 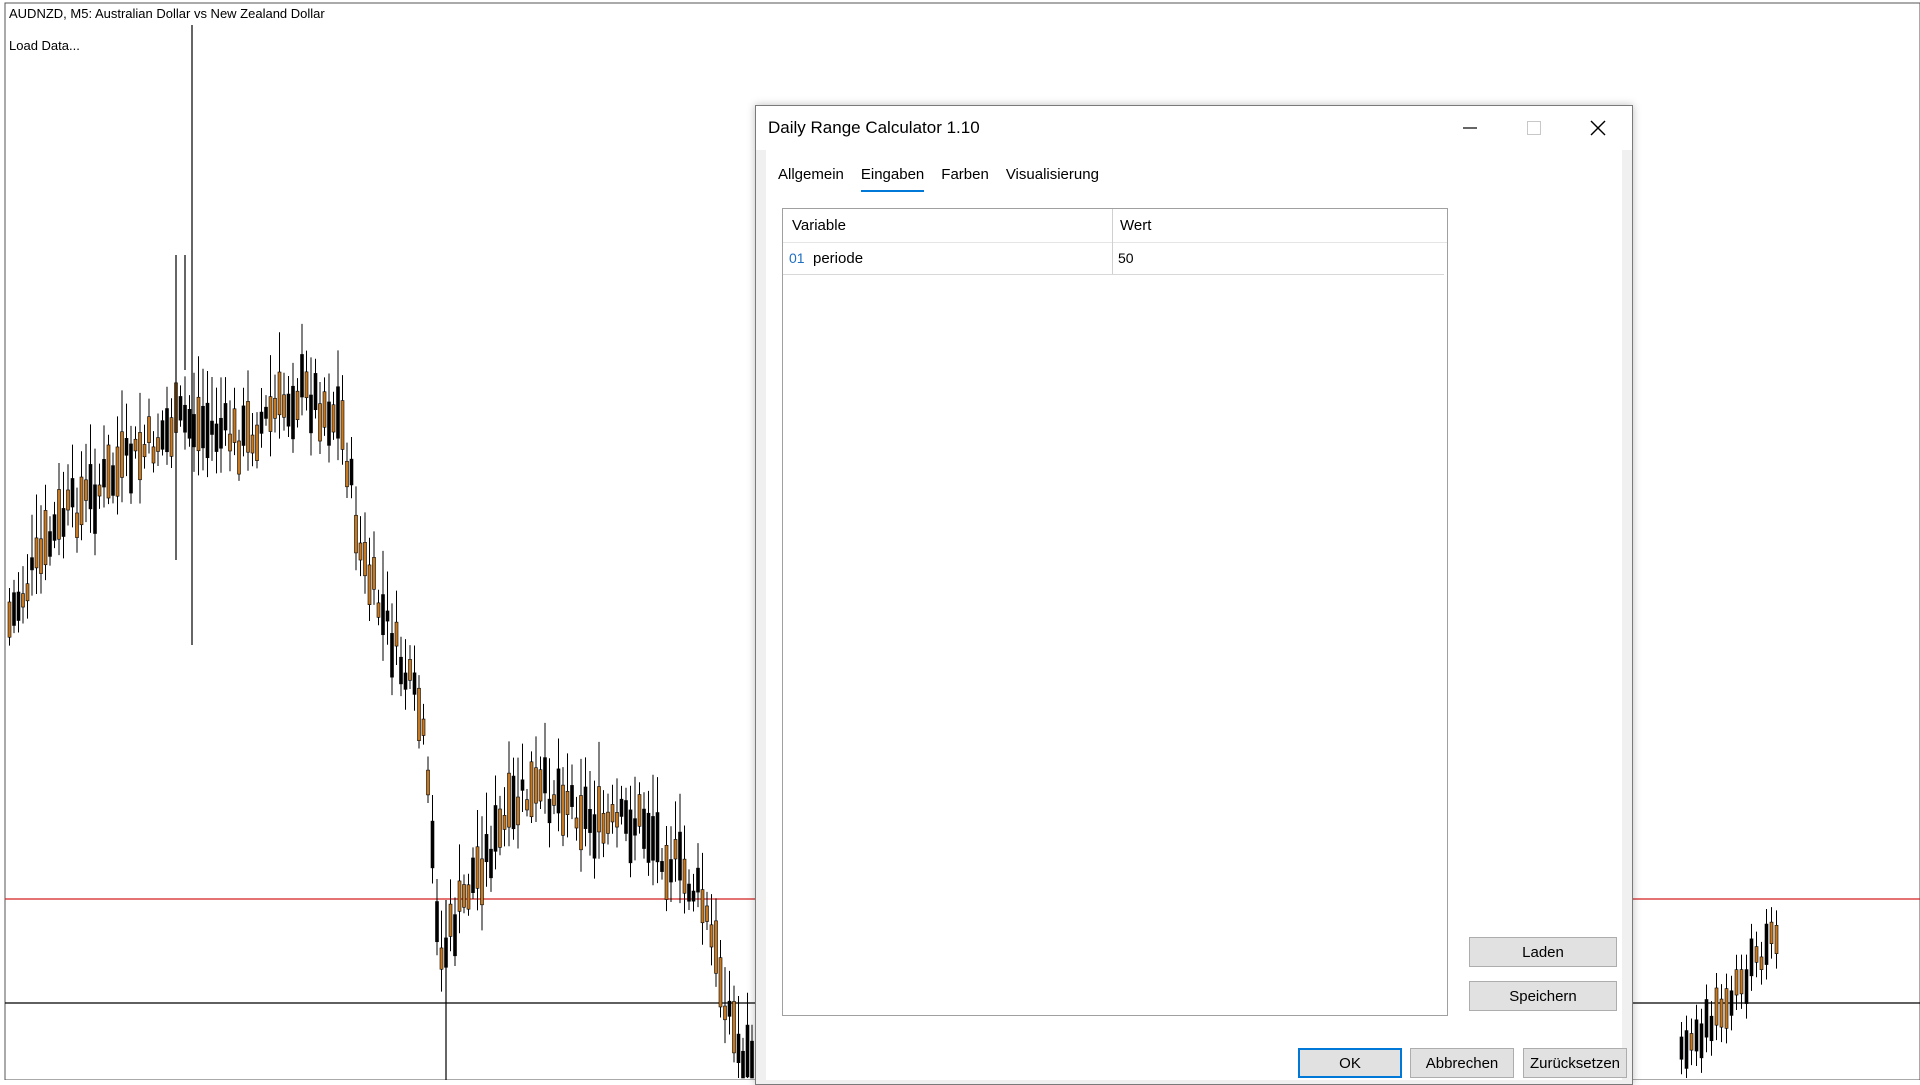 I want to click on ok-button: OK, so click(x=1350, y=1063).